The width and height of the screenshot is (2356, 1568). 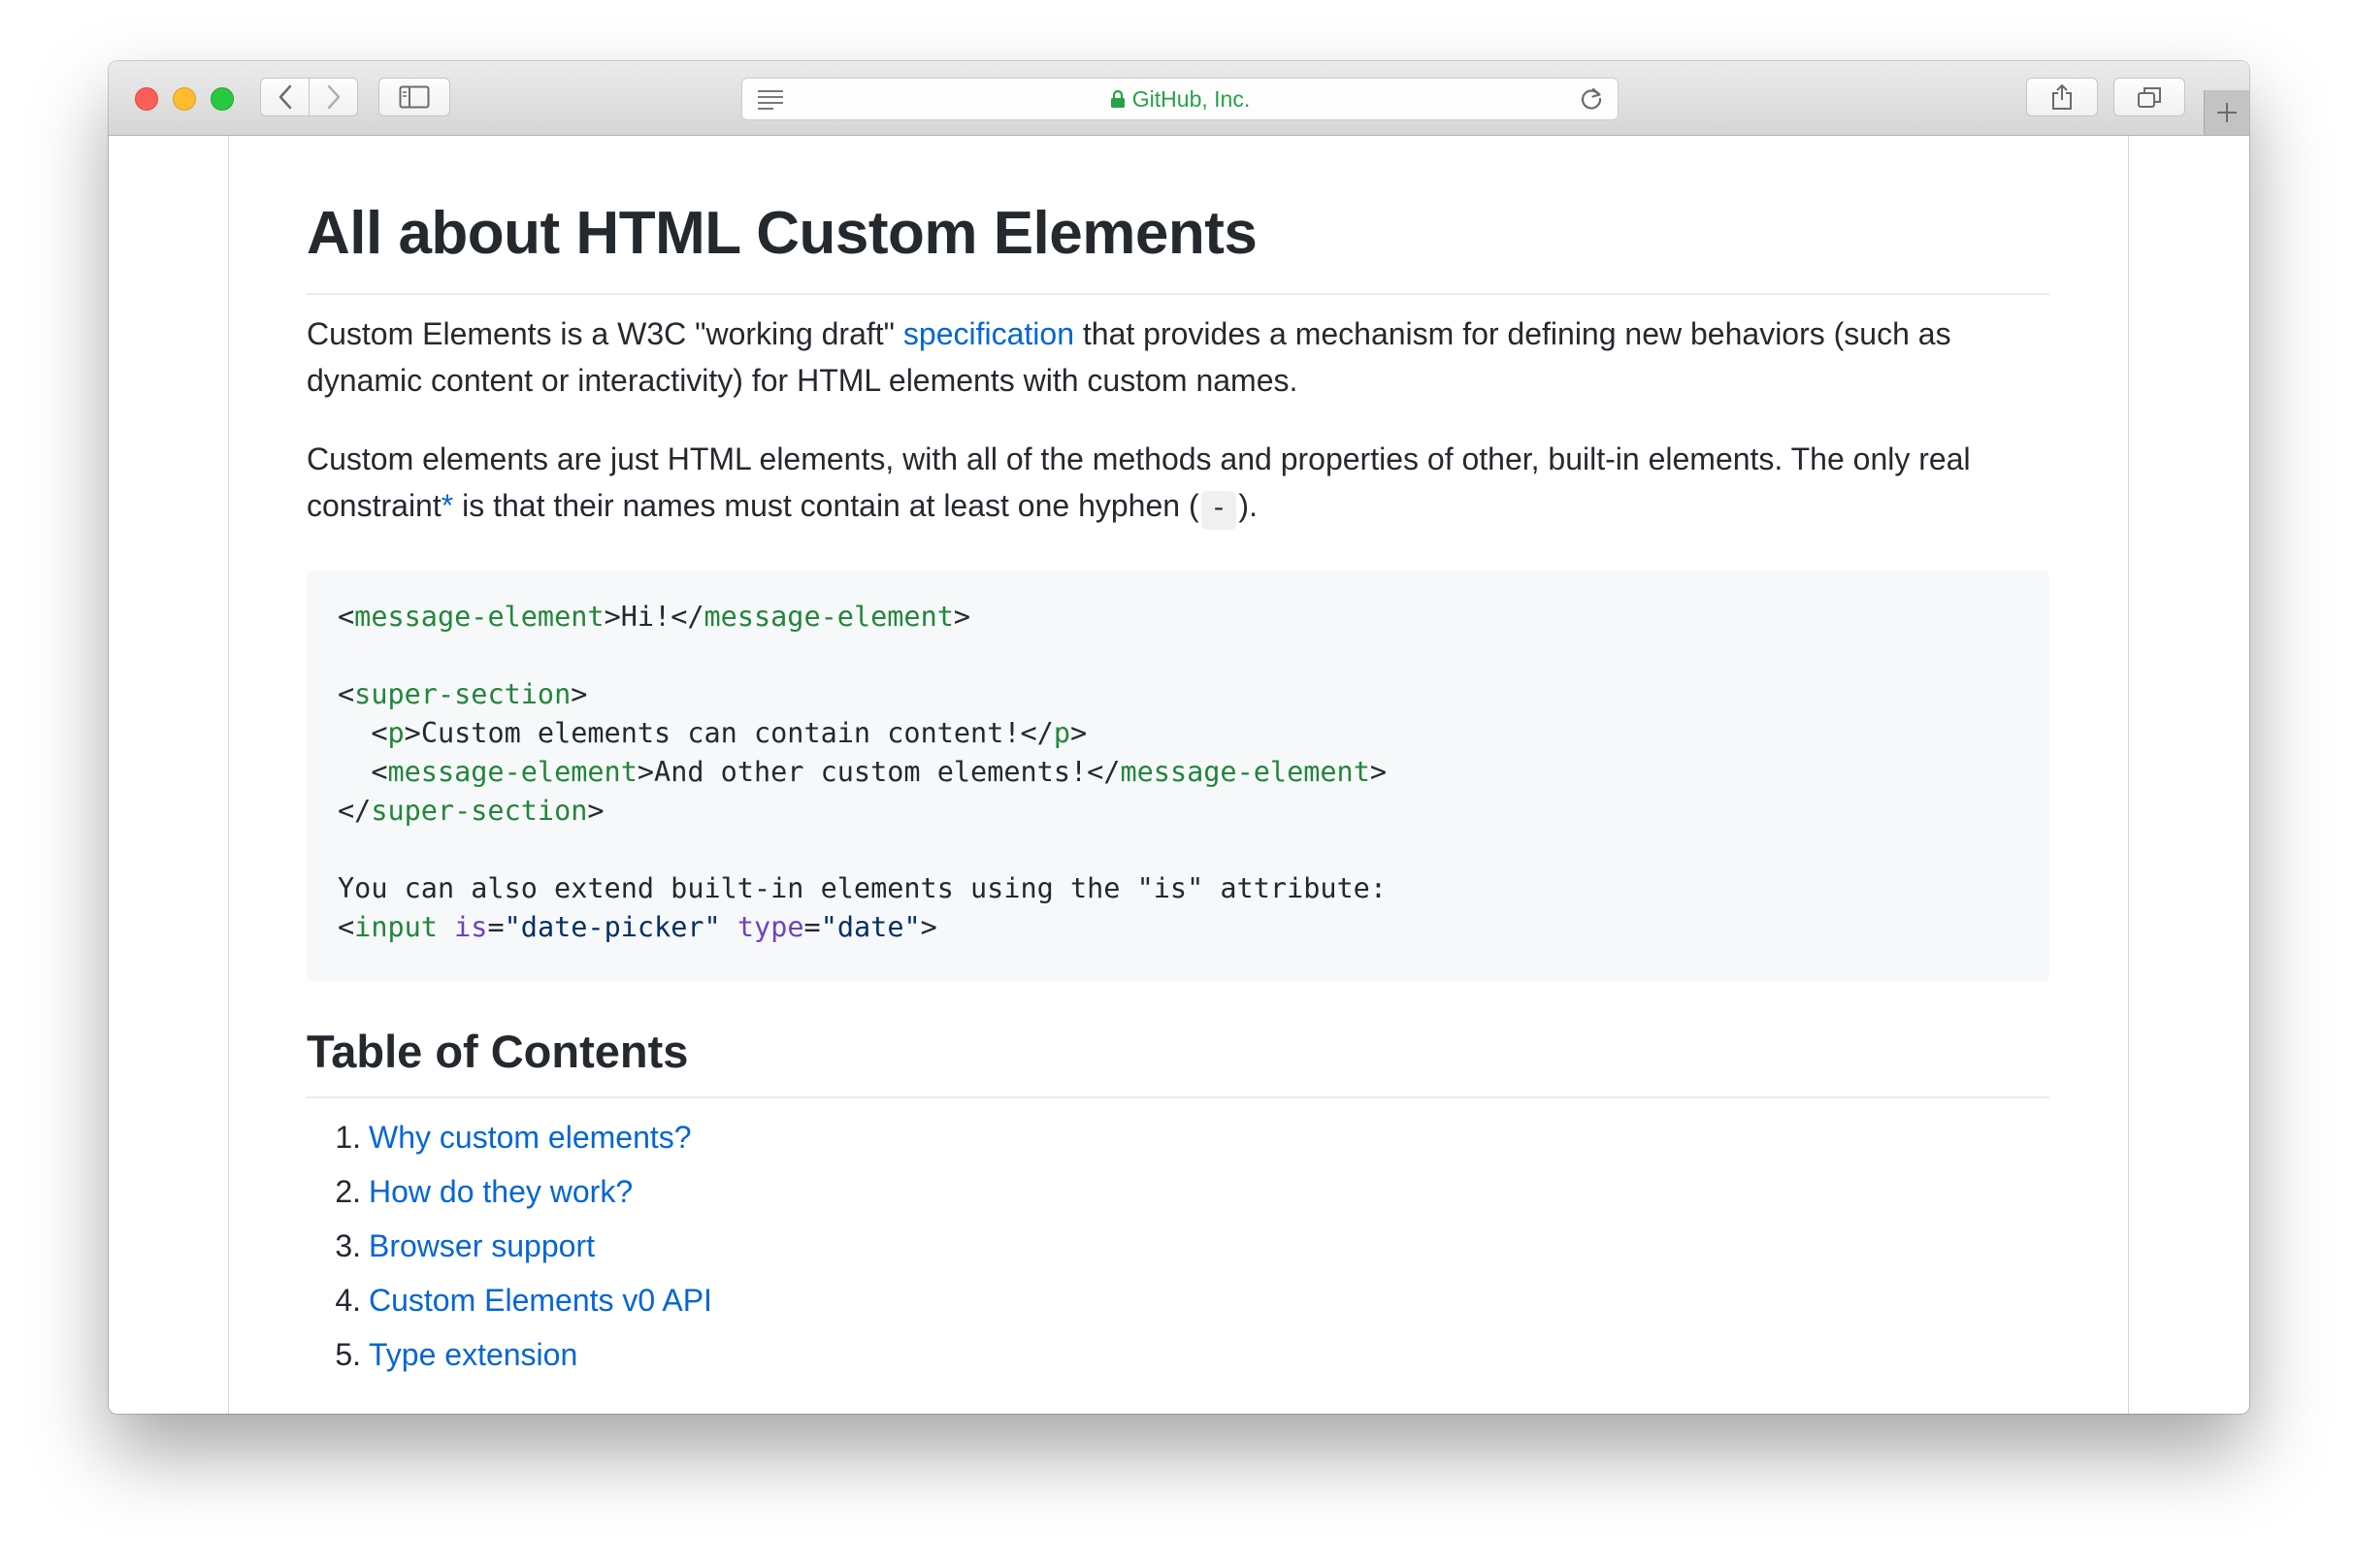 I want to click on forward-chevron-icon, so click(x=333, y=97).